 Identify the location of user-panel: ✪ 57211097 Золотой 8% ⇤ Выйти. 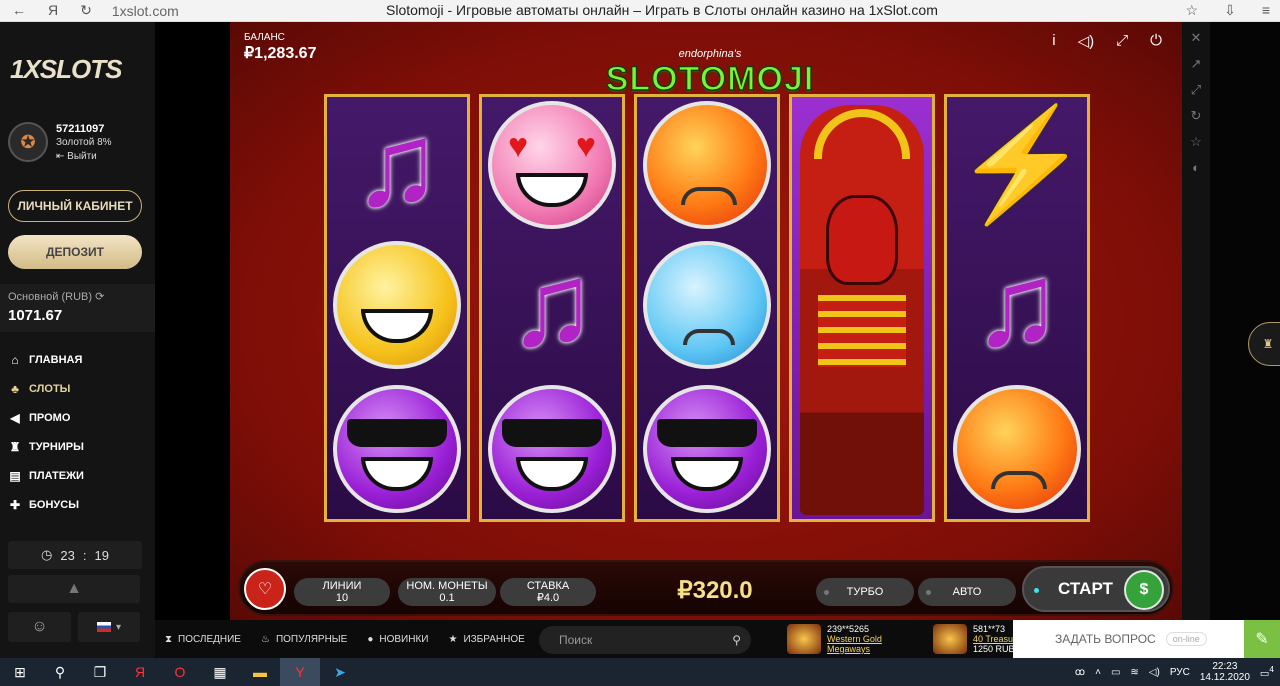
(81, 150).